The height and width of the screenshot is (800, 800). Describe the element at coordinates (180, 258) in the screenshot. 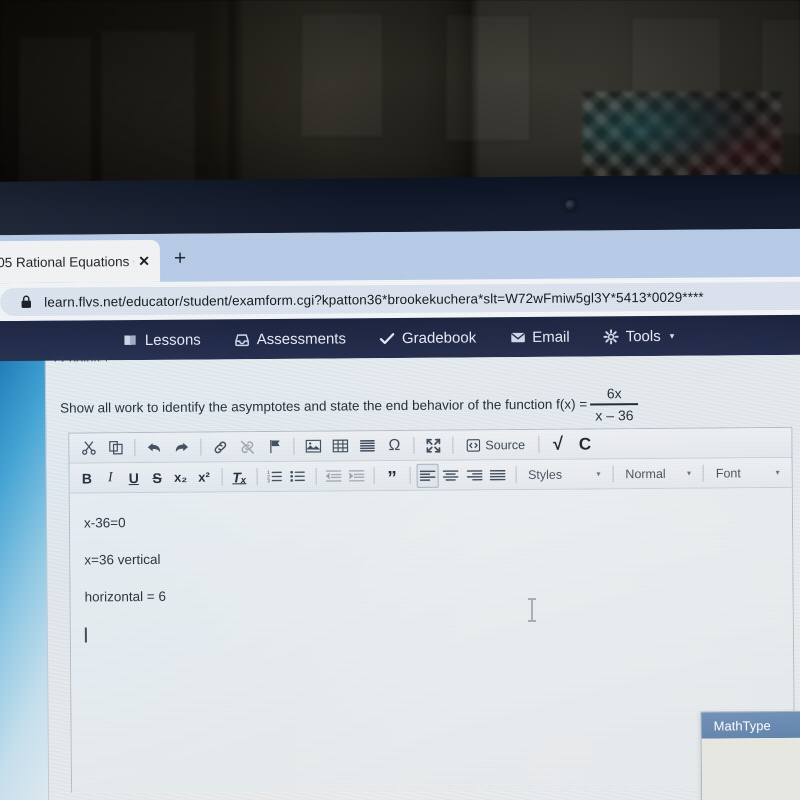

I see `new-tab-button: +` at that location.